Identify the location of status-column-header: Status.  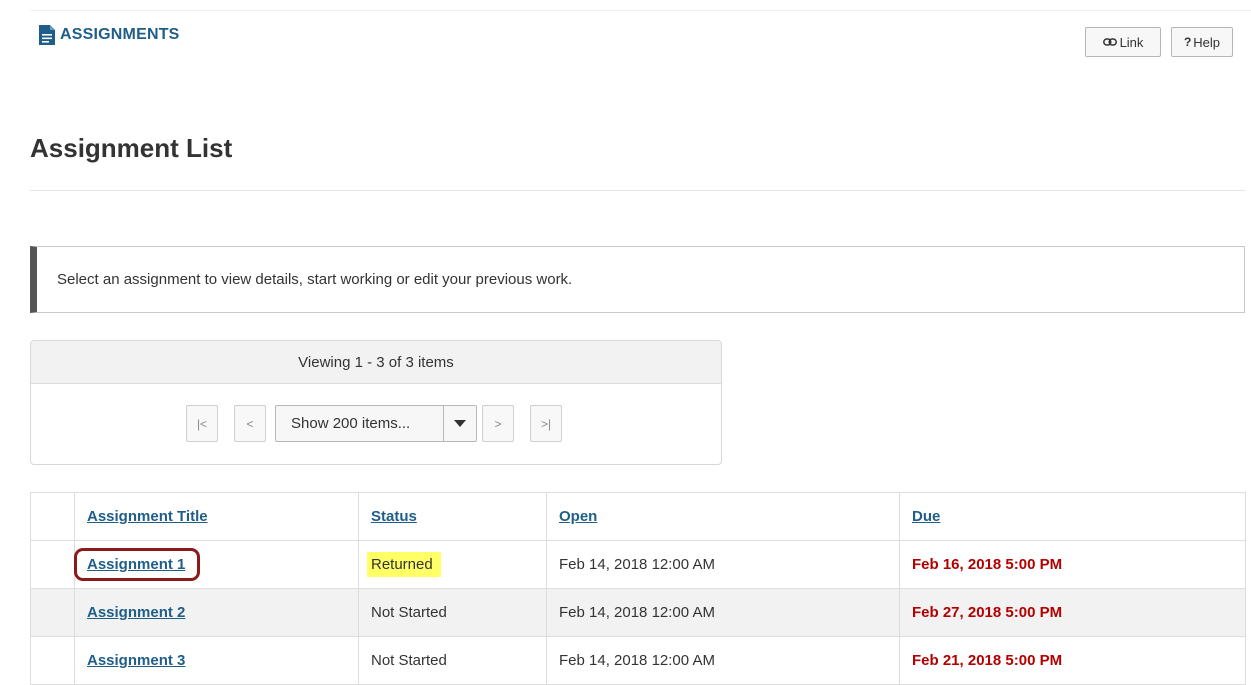
(452, 516).